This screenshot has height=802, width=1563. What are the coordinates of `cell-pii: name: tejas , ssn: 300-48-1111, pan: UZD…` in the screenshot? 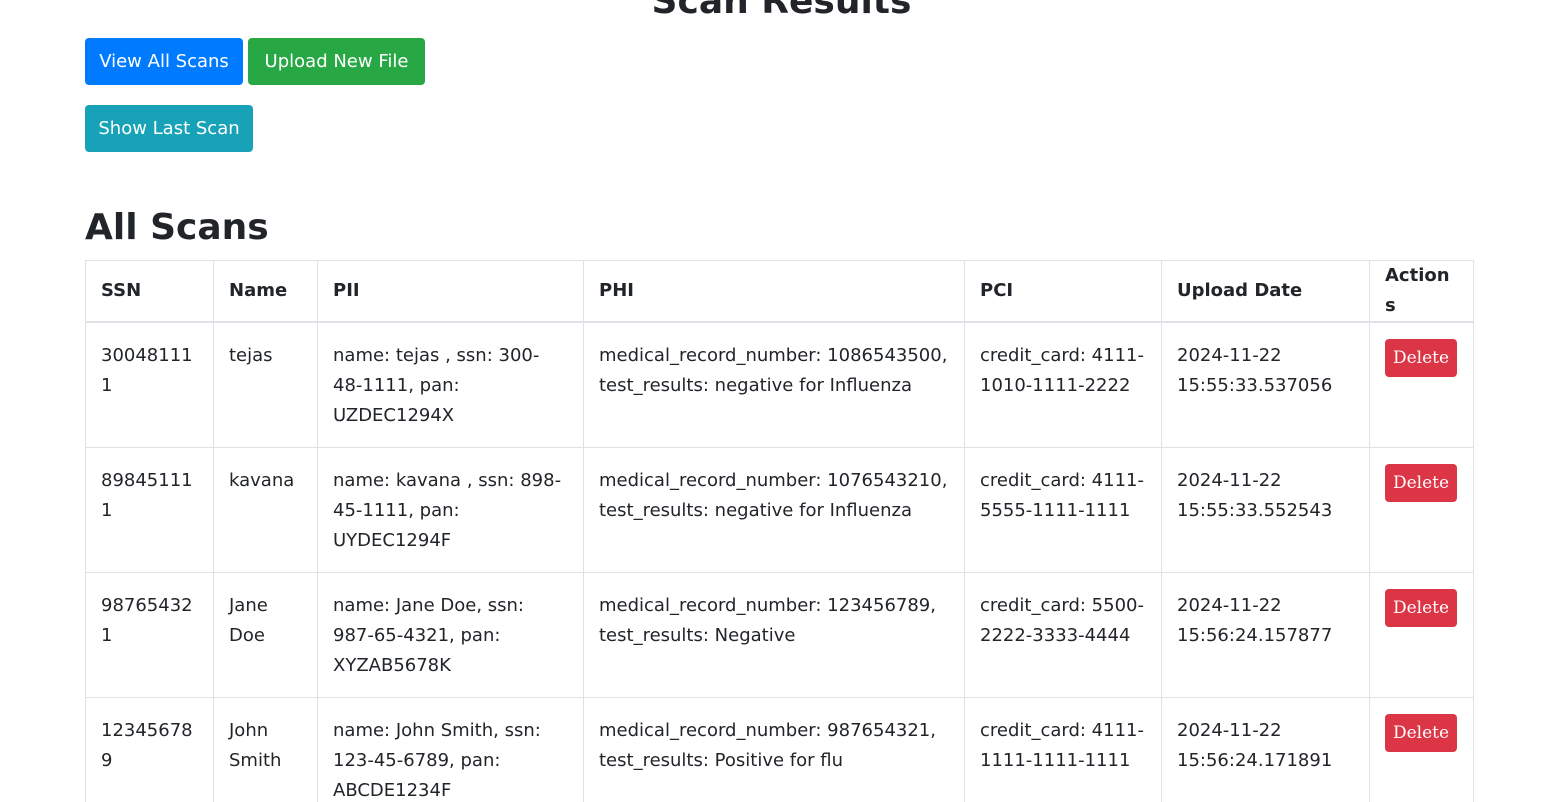 It's located at (450, 384).